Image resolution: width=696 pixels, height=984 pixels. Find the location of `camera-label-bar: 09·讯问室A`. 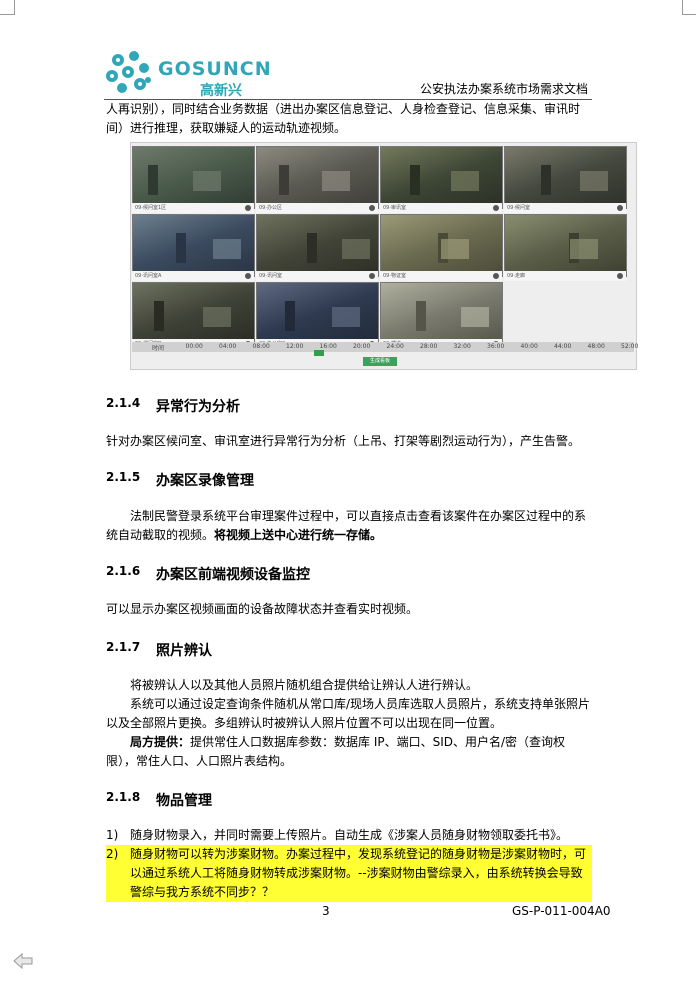

camera-label-bar: 09·讯问室A is located at coordinates (193, 276).